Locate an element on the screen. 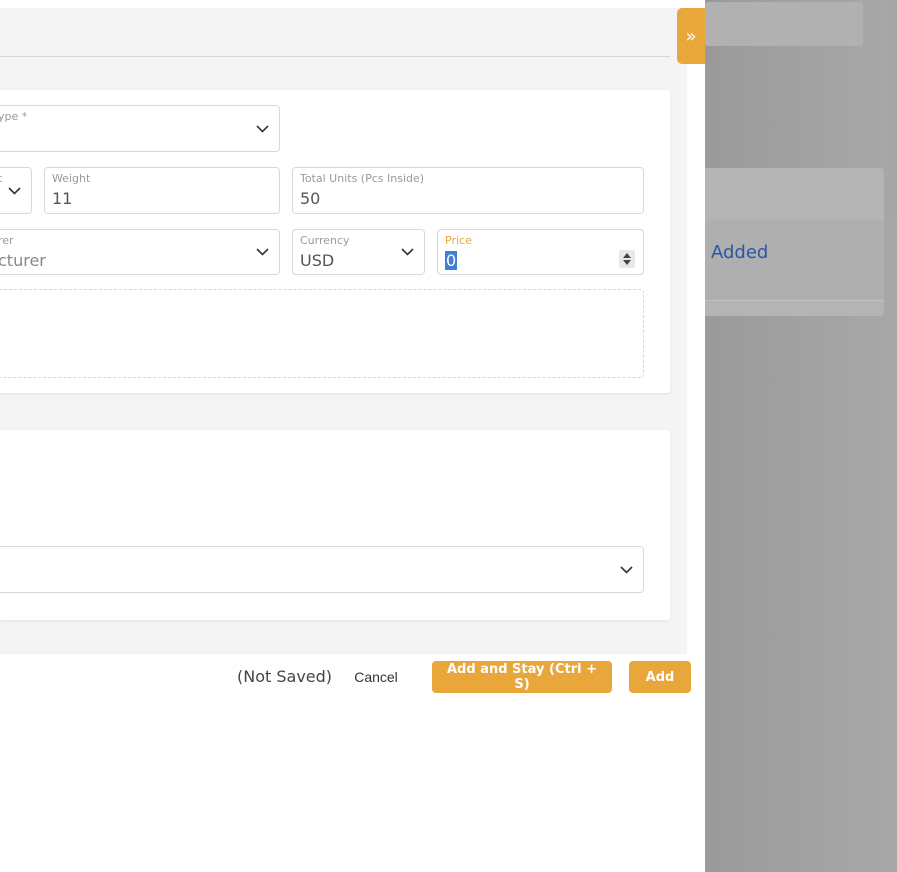 The width and height of the screenshot is (897, 872). double-chevron-right-icon: » is located at coordinates (691, 36).